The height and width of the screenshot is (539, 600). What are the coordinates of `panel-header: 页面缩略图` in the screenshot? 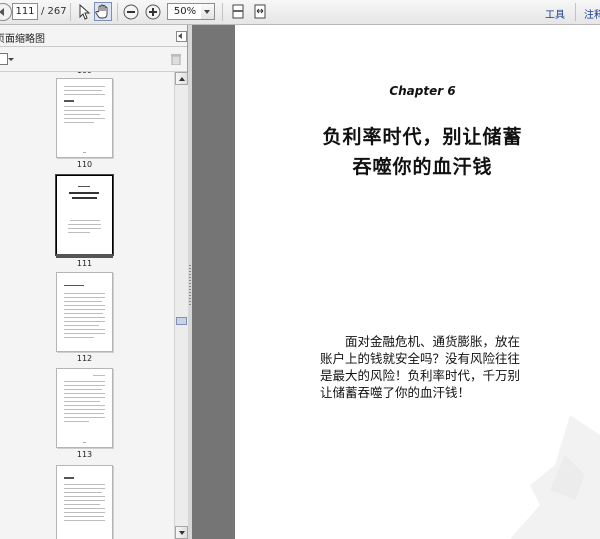 It's located at (93, 36).